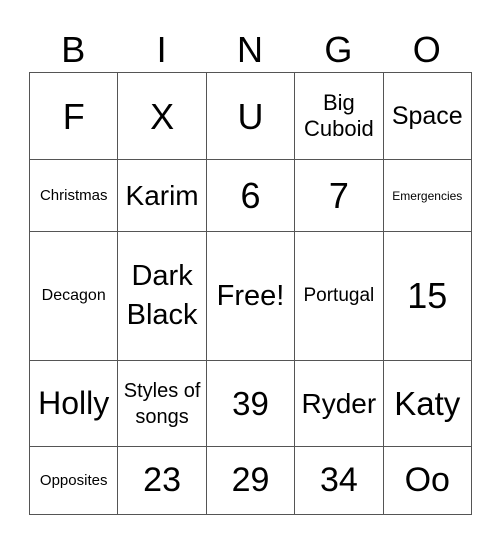 This screenshot has width=500, height=544. What do you see at coordinates (427, 296) in the screenshot?
I see `bingo-cell: 15` at bounding box center [427, 296].